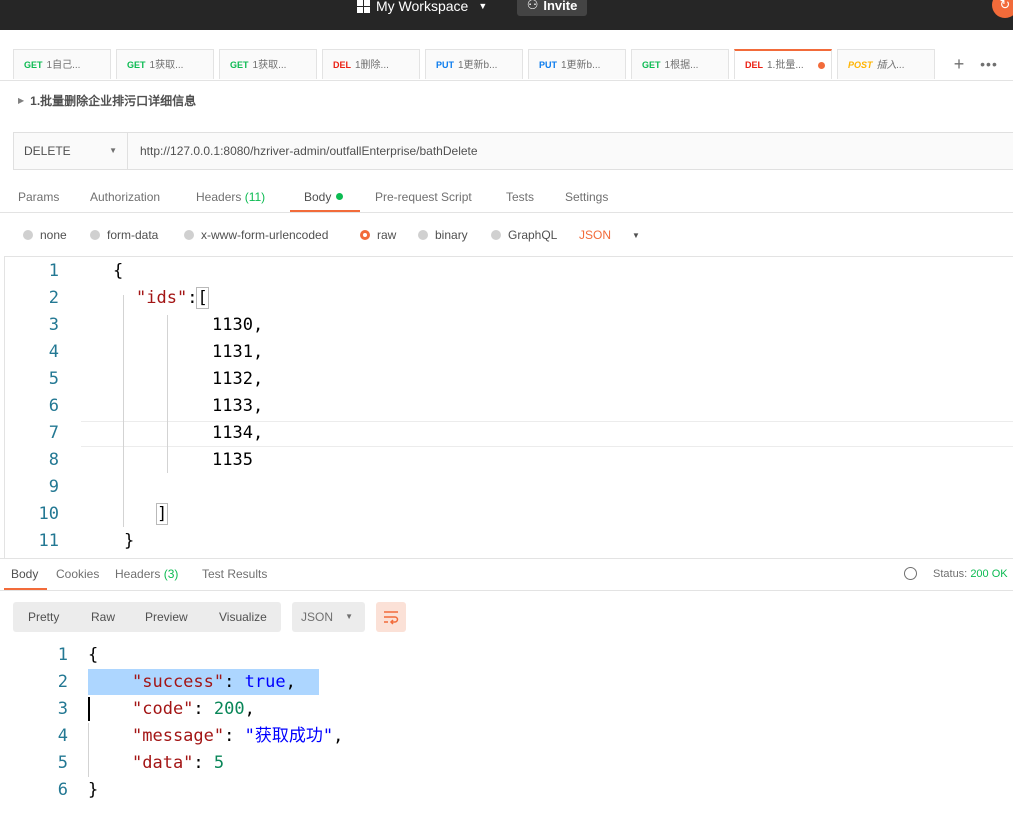 The image size is (1013, 827). I want to click on more-tabs-ellipsis-icon: •••, so click(989, 64).